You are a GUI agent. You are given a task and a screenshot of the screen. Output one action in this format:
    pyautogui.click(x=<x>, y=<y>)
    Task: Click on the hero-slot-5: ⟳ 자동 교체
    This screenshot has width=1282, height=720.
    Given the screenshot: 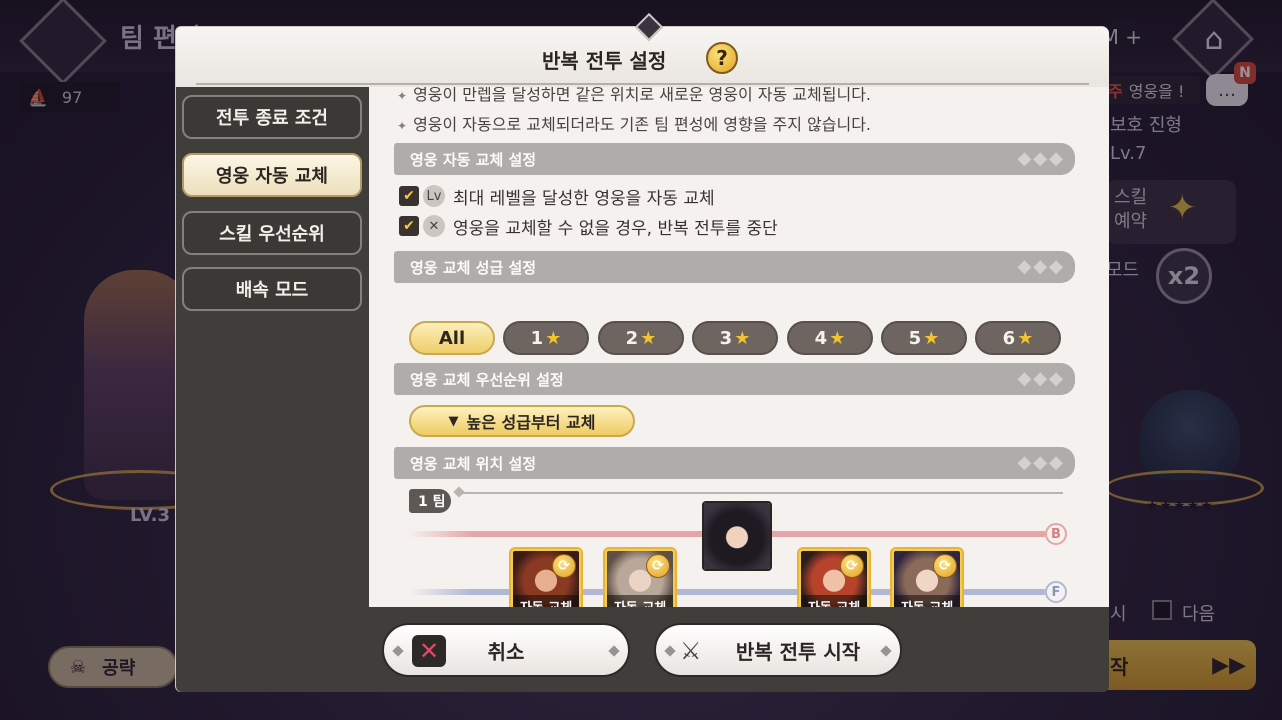 What is the action you would take?
    pyautogui.click(x=927, y=578)
    